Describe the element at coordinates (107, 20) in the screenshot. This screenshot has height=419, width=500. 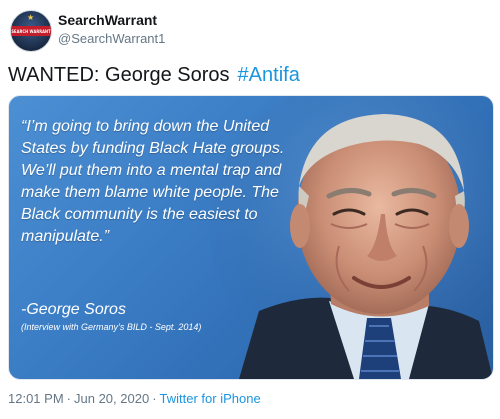
I see `display-name: SearchWarrant` at that location.